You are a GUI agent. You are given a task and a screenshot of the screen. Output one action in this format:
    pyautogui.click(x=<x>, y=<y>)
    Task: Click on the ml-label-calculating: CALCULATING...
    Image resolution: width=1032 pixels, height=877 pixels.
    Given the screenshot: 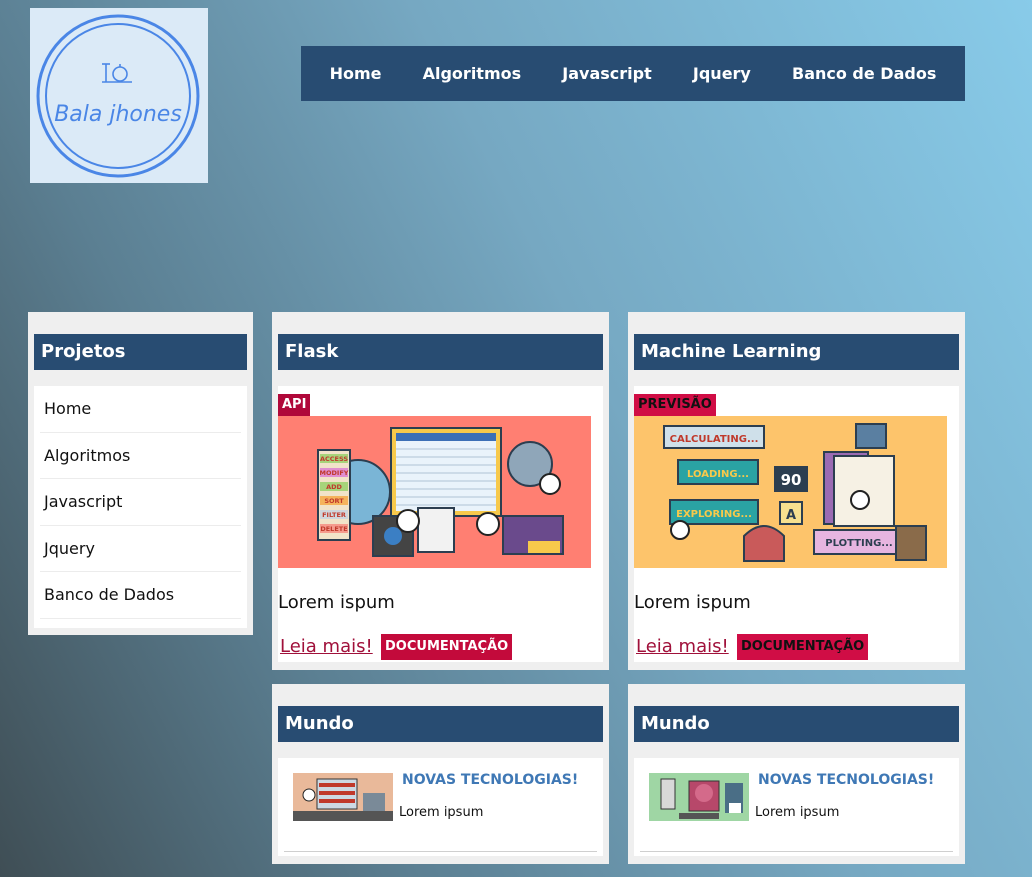 What is the action you would take?
    pyautogui.click(x=714, y=439)
    